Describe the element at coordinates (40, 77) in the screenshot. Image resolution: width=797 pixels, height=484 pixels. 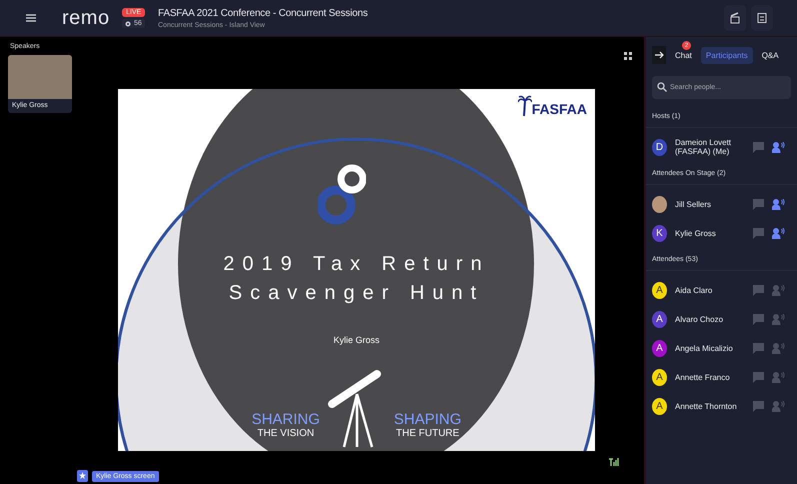
I see `video-placeholder` at that location.